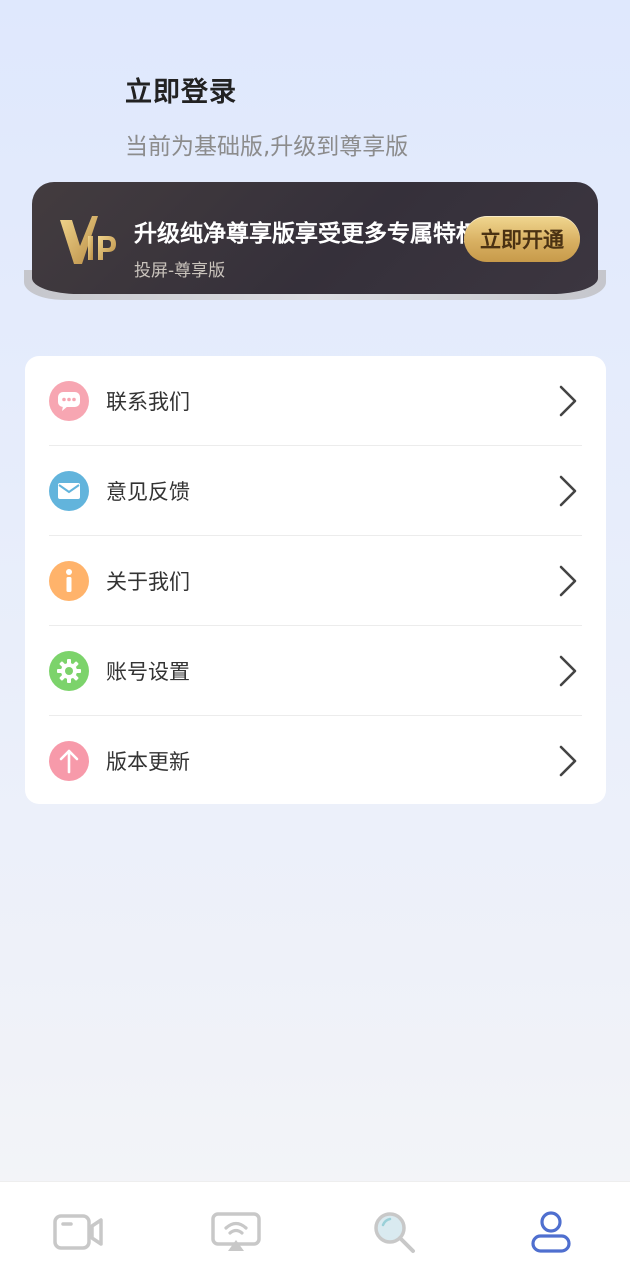 The width and height of the screenshot is (630, 1280). I want to click on screen-cast-icon, so click(236, 1231).